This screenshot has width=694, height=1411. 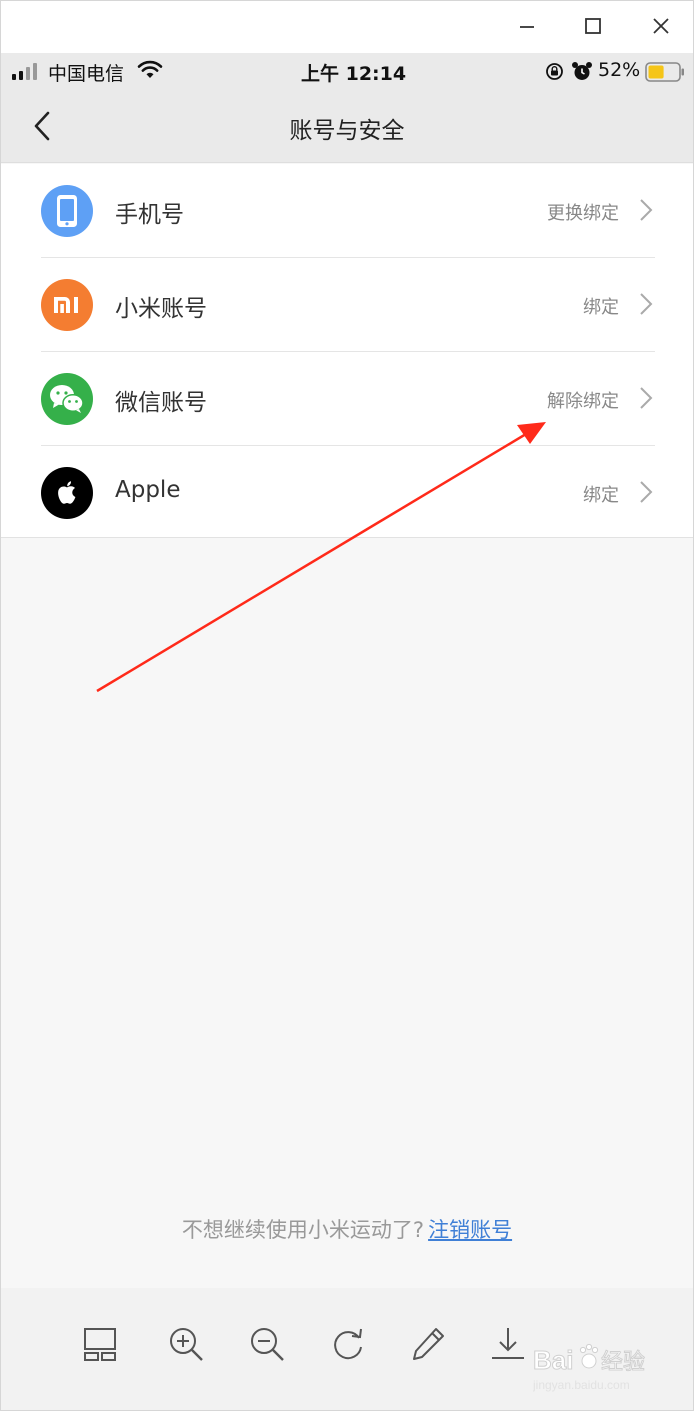 What do you see at coordinates (428, 1344) in the screenshot?
I see `edit-icon` at bounding box center [428, 1344].